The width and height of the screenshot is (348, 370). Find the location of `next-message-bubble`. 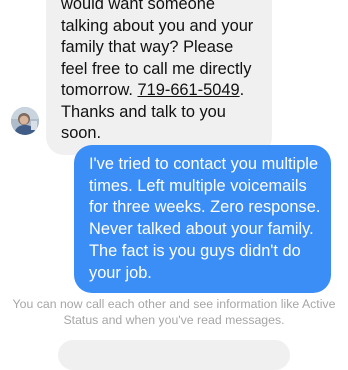

next-message-bubble is located at coordinates (174, 355).